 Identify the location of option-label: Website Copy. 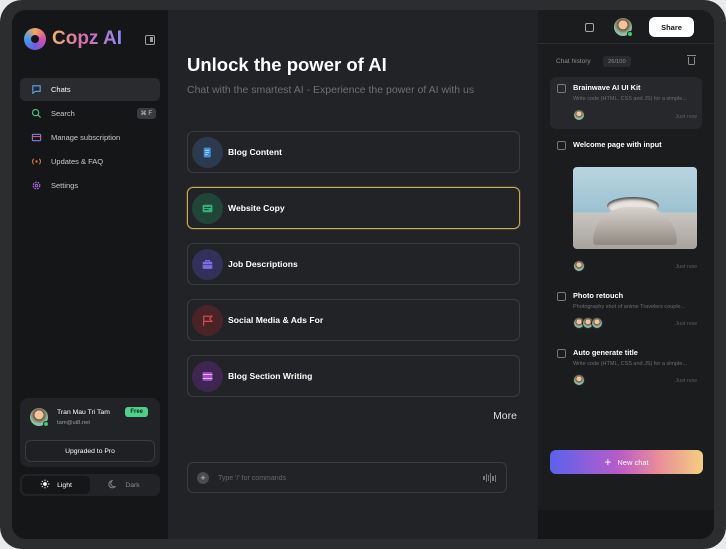
(256, 208).